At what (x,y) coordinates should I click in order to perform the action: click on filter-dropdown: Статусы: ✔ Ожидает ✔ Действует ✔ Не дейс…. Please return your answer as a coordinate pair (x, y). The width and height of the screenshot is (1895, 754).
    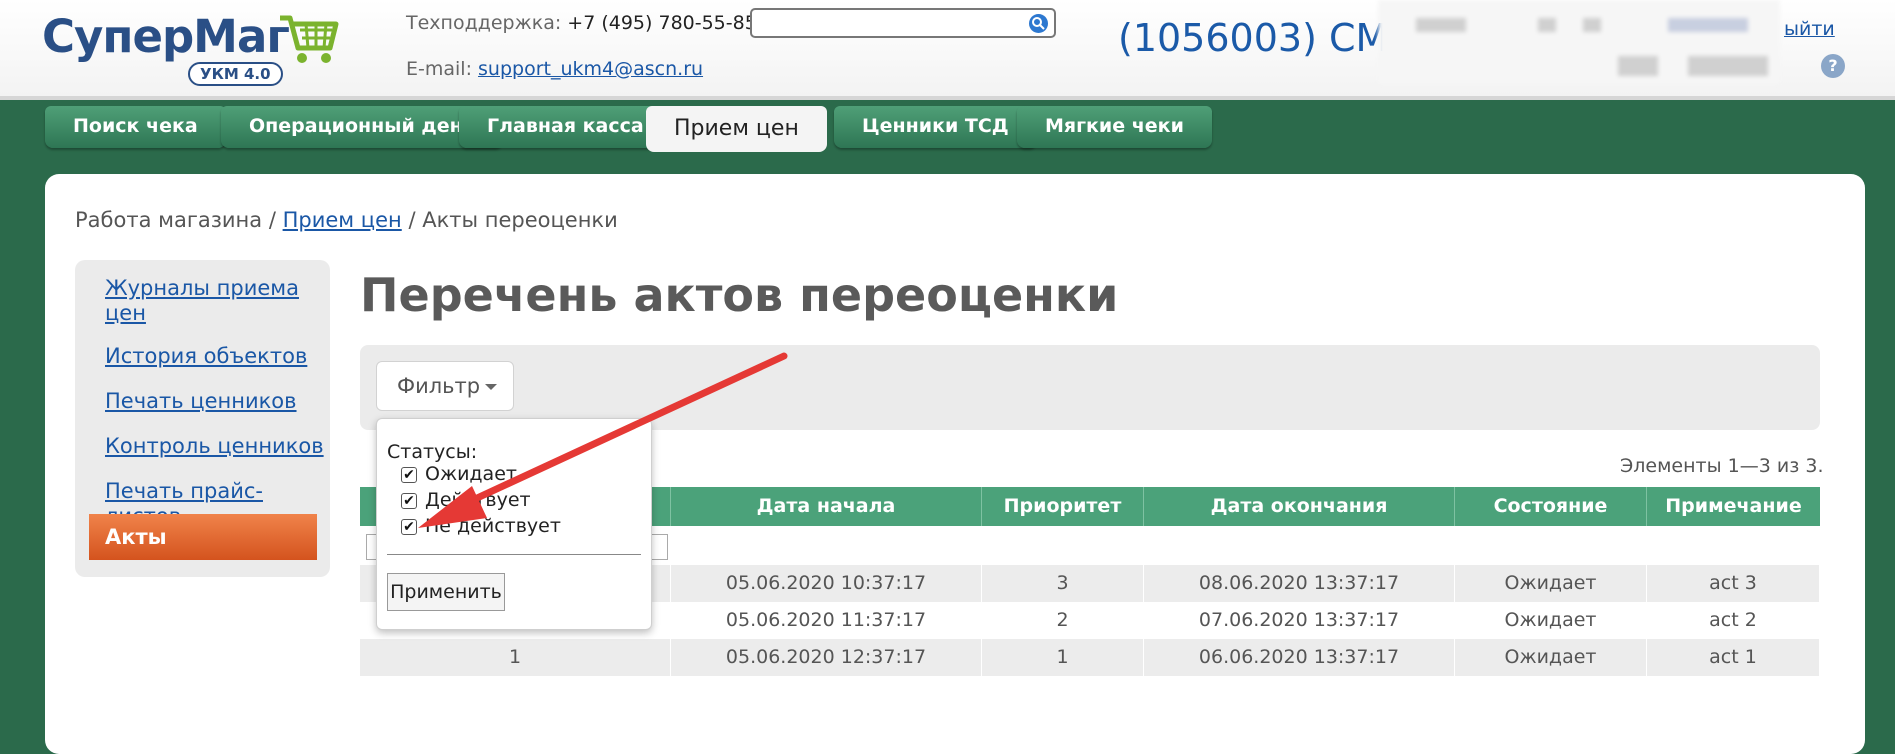
    Looking at the image, I should click on (514, 524).